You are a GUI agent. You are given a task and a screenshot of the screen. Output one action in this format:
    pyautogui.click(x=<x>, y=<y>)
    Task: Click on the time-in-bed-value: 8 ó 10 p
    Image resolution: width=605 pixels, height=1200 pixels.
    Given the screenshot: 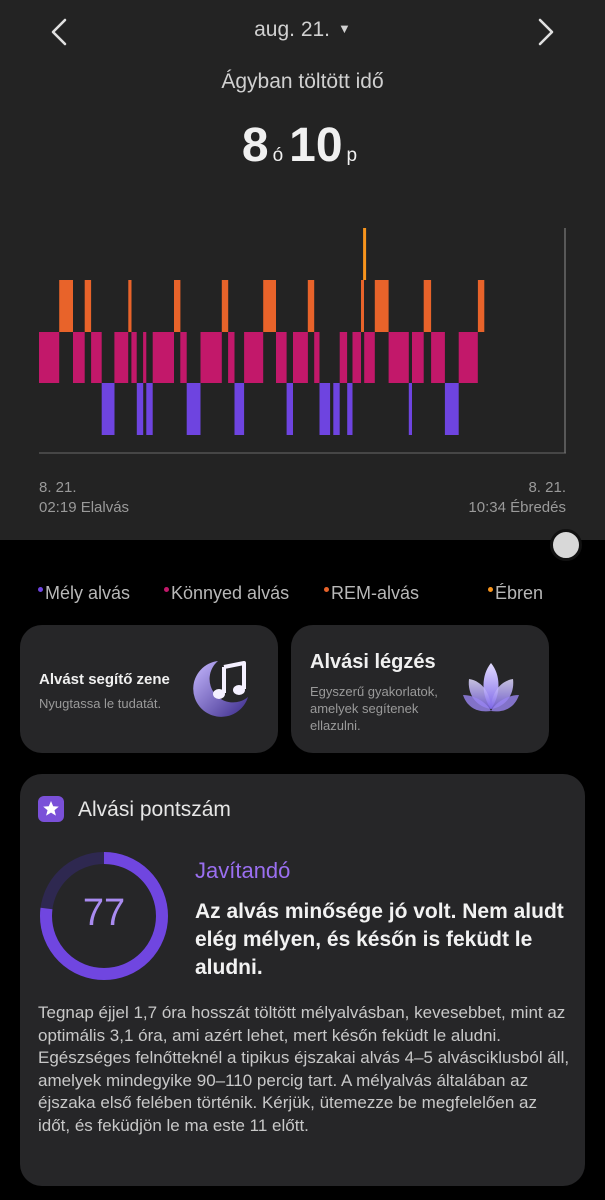 What is the action you would take?
    pyautogui.click(x=302, y=145)
    